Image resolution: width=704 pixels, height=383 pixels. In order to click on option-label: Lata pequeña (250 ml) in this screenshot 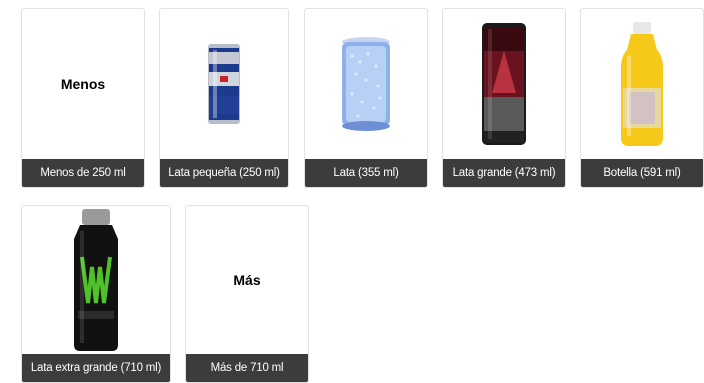, I will do `click(224, 173)`.